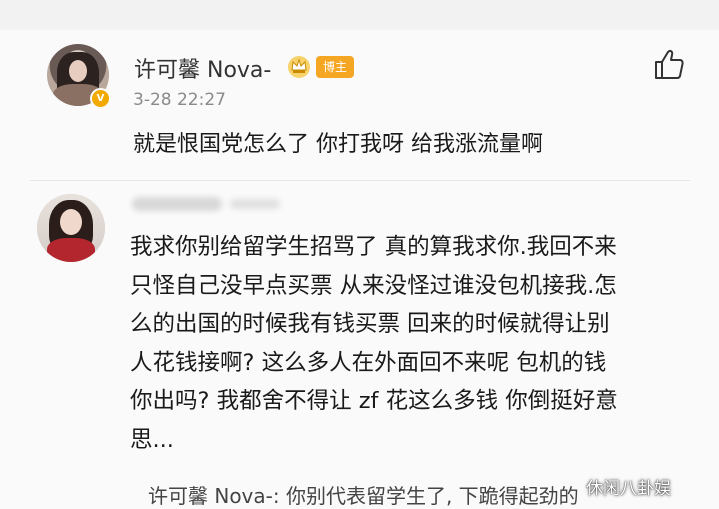 The image size is (719, 509). What do you see at coordinates (335, 67) in the screenshot?
I see `author-badge: 博主` at bounding box center [335, 67].